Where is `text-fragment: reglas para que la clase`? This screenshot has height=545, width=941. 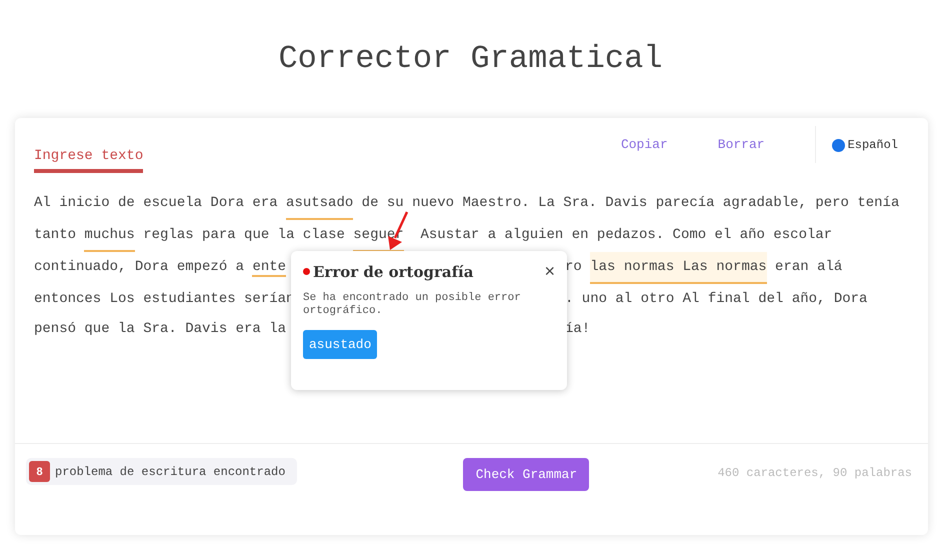 text-fragment: reglas para que la clase is located at coordinates (244, 235).